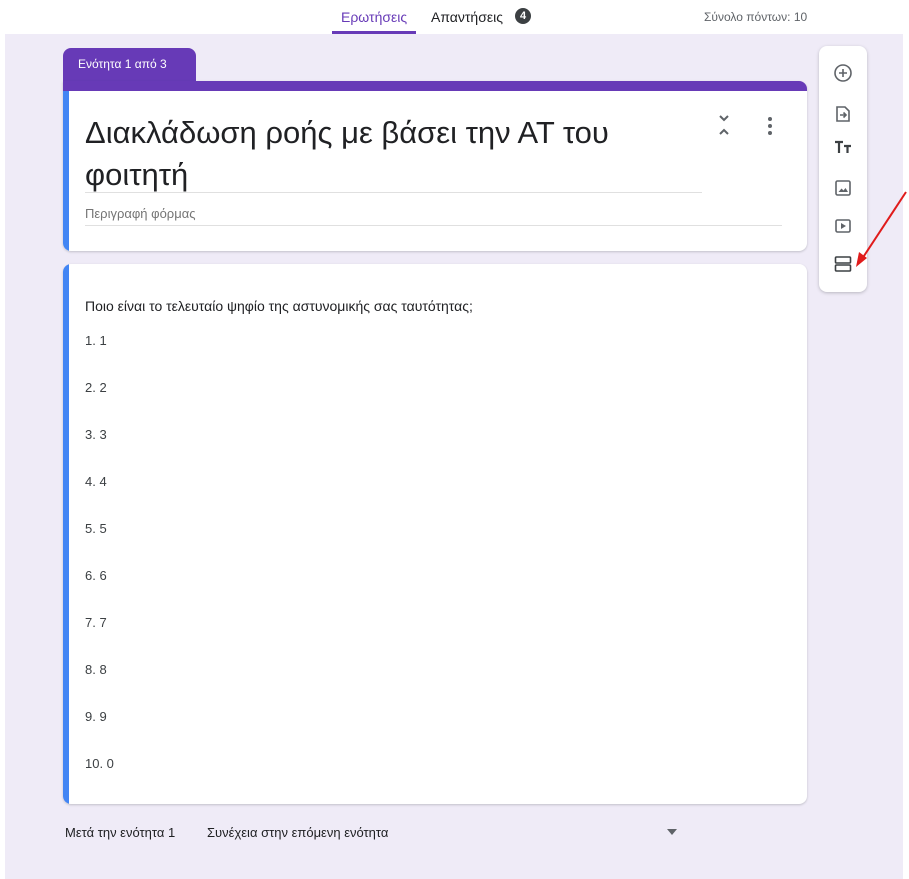  What do you see at coordinates (99, 544) in the screenshot?
I see `option-item: 5. 5` at bounding box center [99, 544].